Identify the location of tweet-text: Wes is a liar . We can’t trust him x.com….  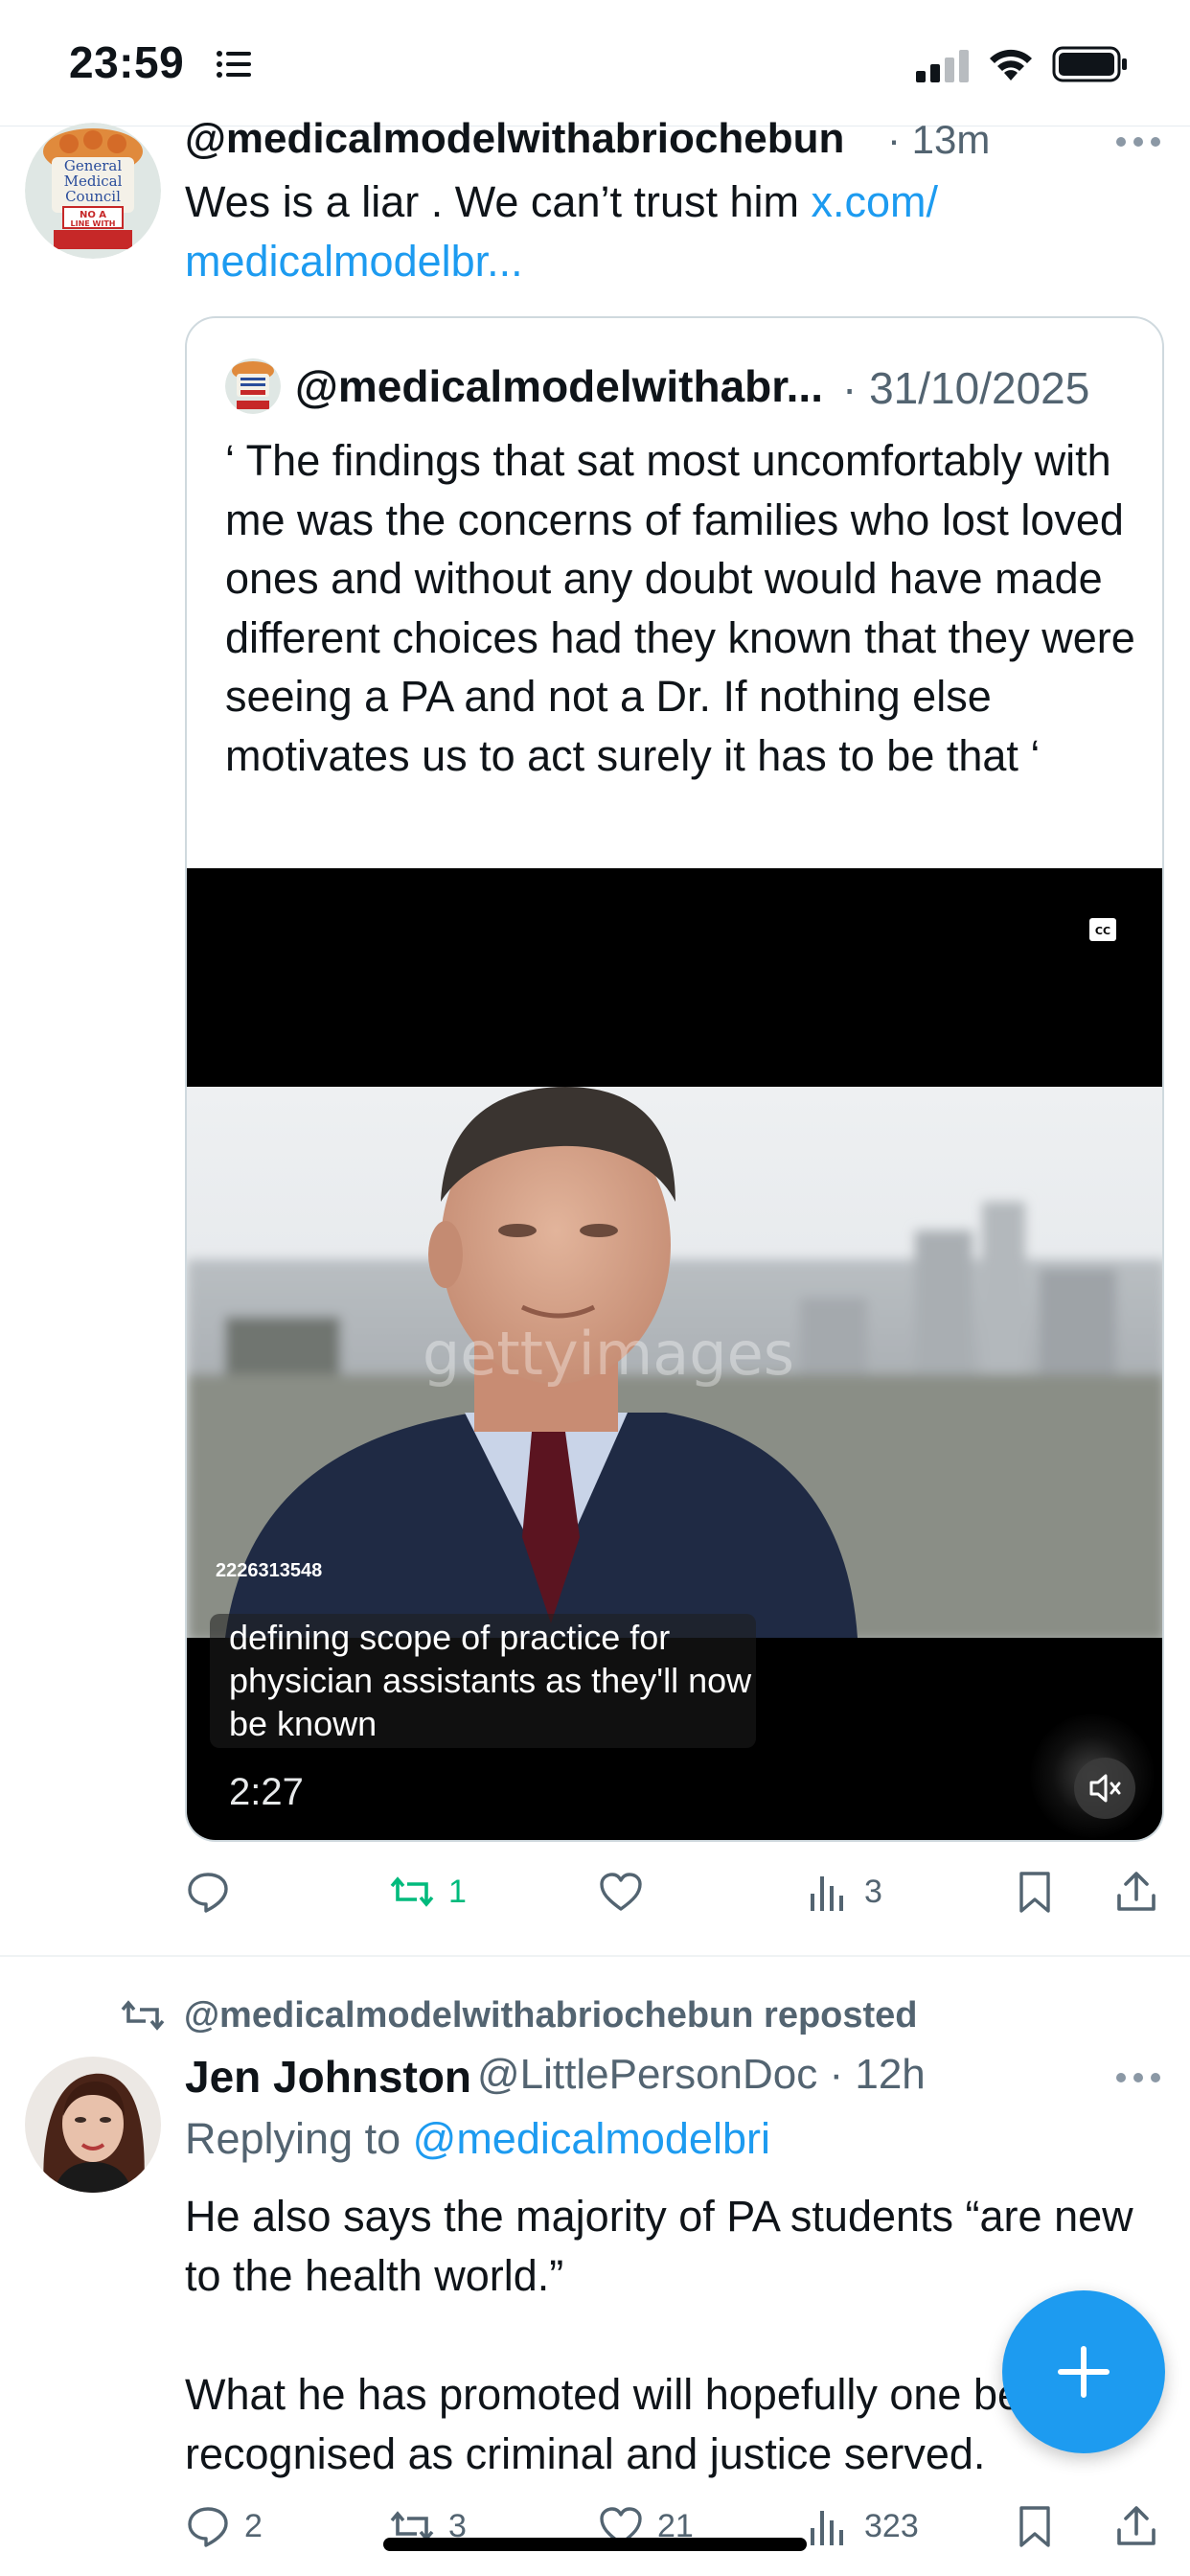
(606, 231).